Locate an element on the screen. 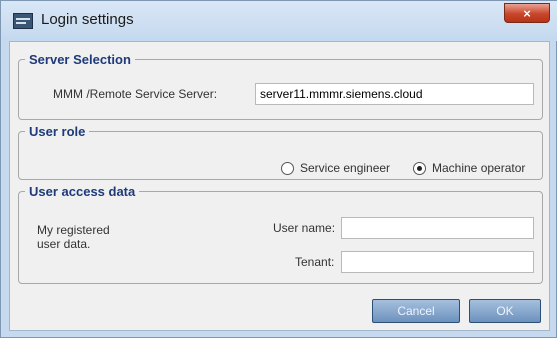  close-icon: × is located at coordinates (527, 13).